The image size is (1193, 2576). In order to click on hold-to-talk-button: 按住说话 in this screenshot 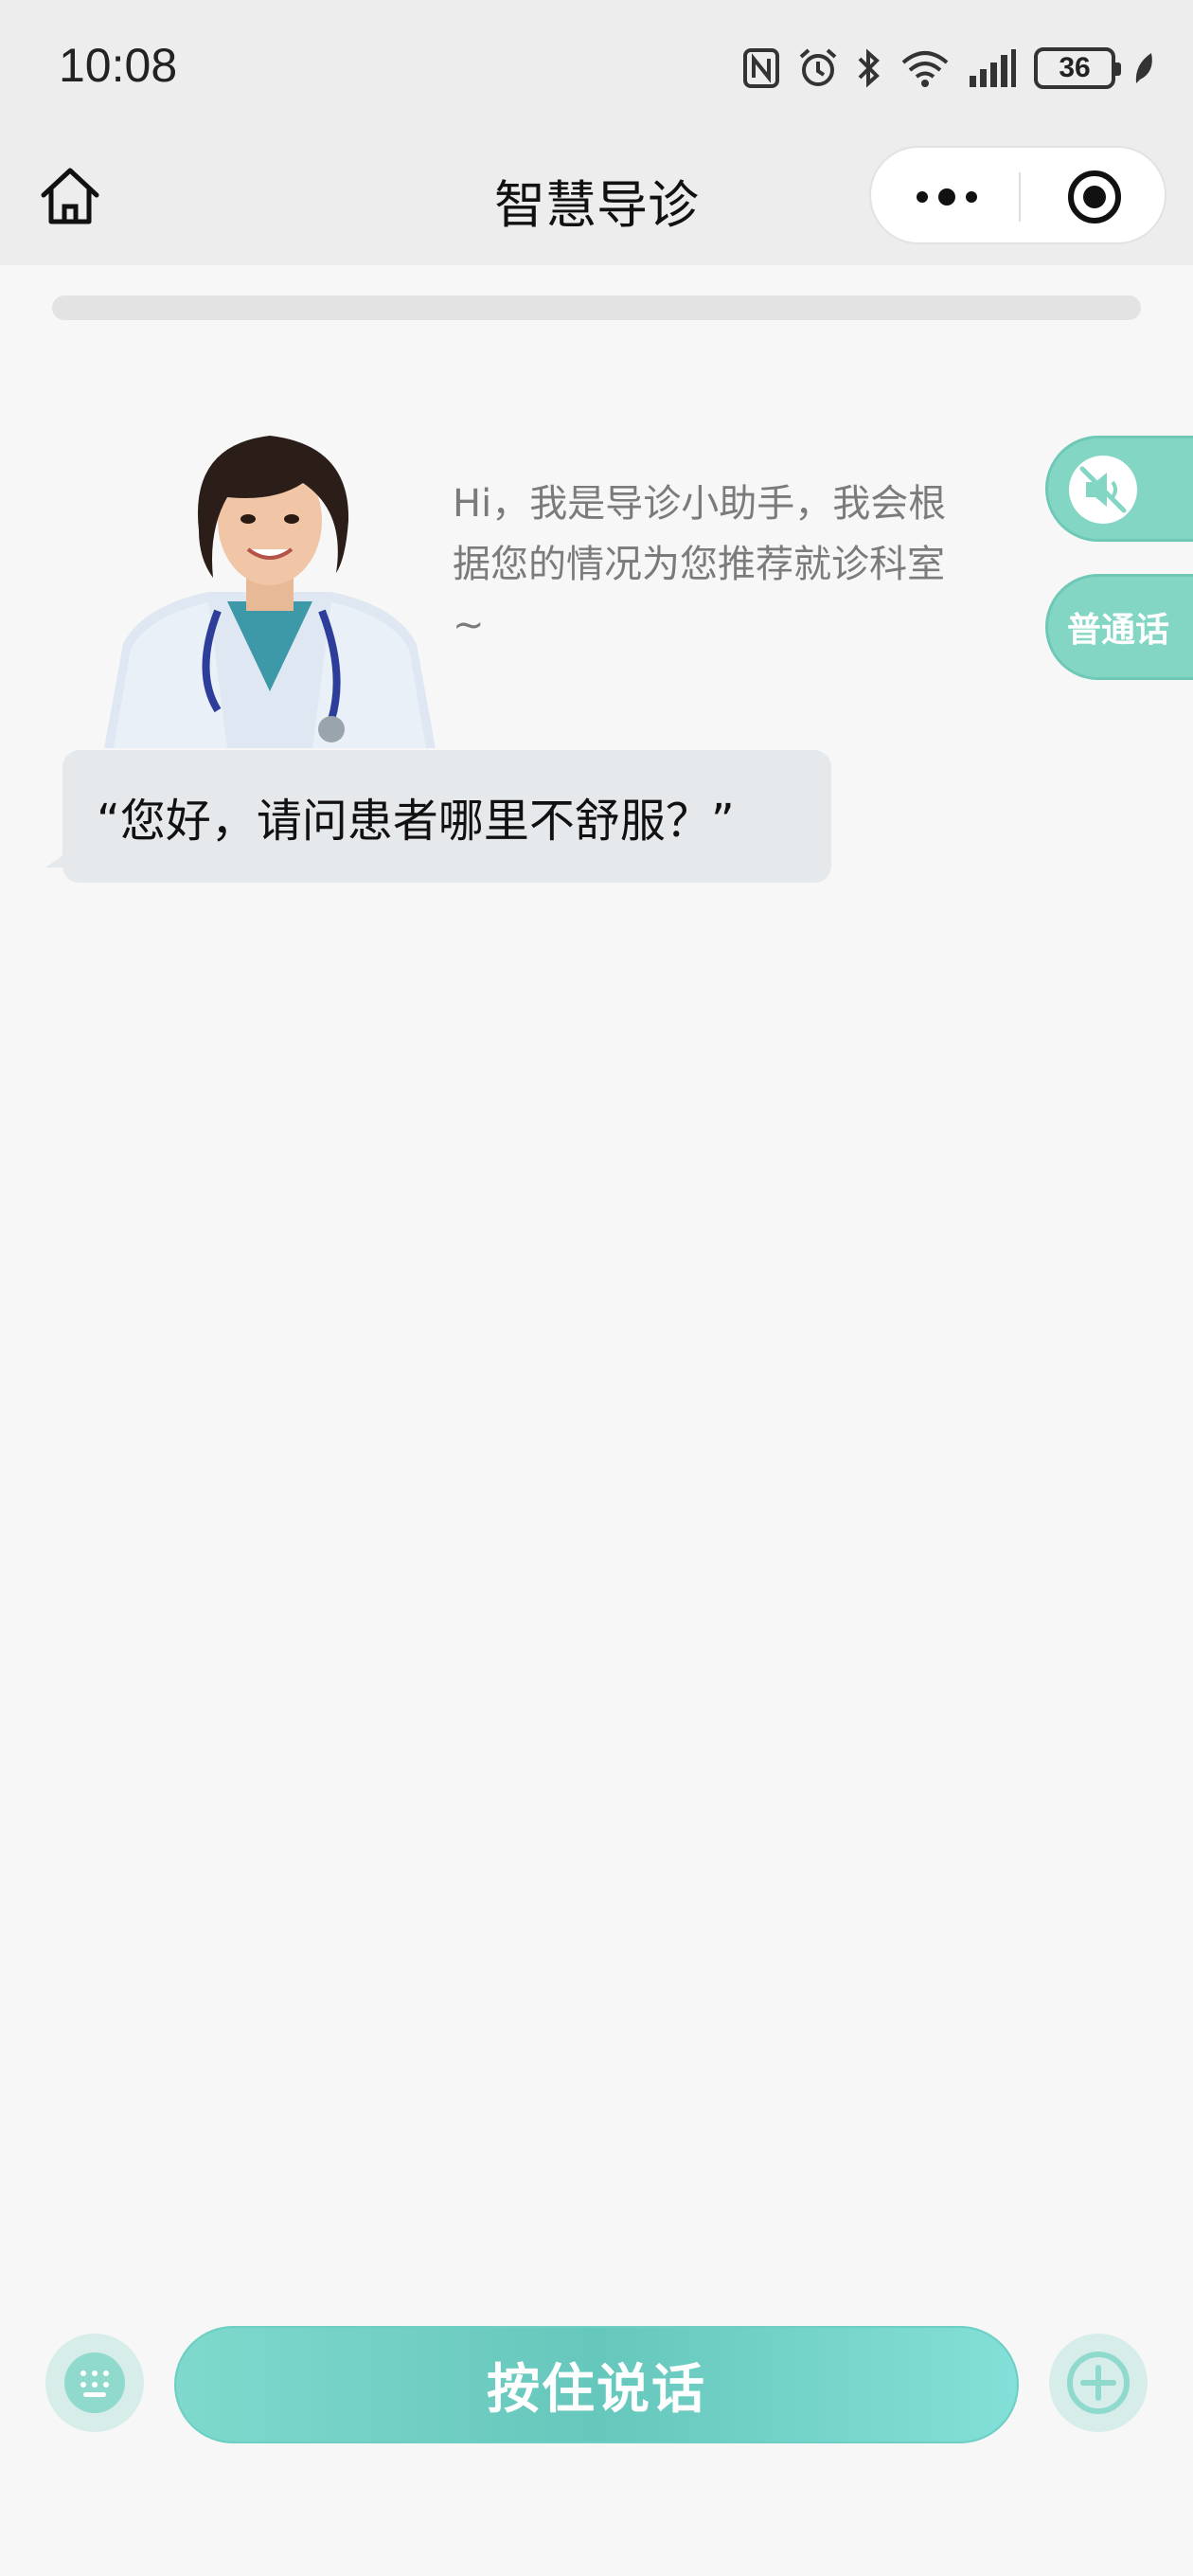, I will do `click(596, 2384)`.